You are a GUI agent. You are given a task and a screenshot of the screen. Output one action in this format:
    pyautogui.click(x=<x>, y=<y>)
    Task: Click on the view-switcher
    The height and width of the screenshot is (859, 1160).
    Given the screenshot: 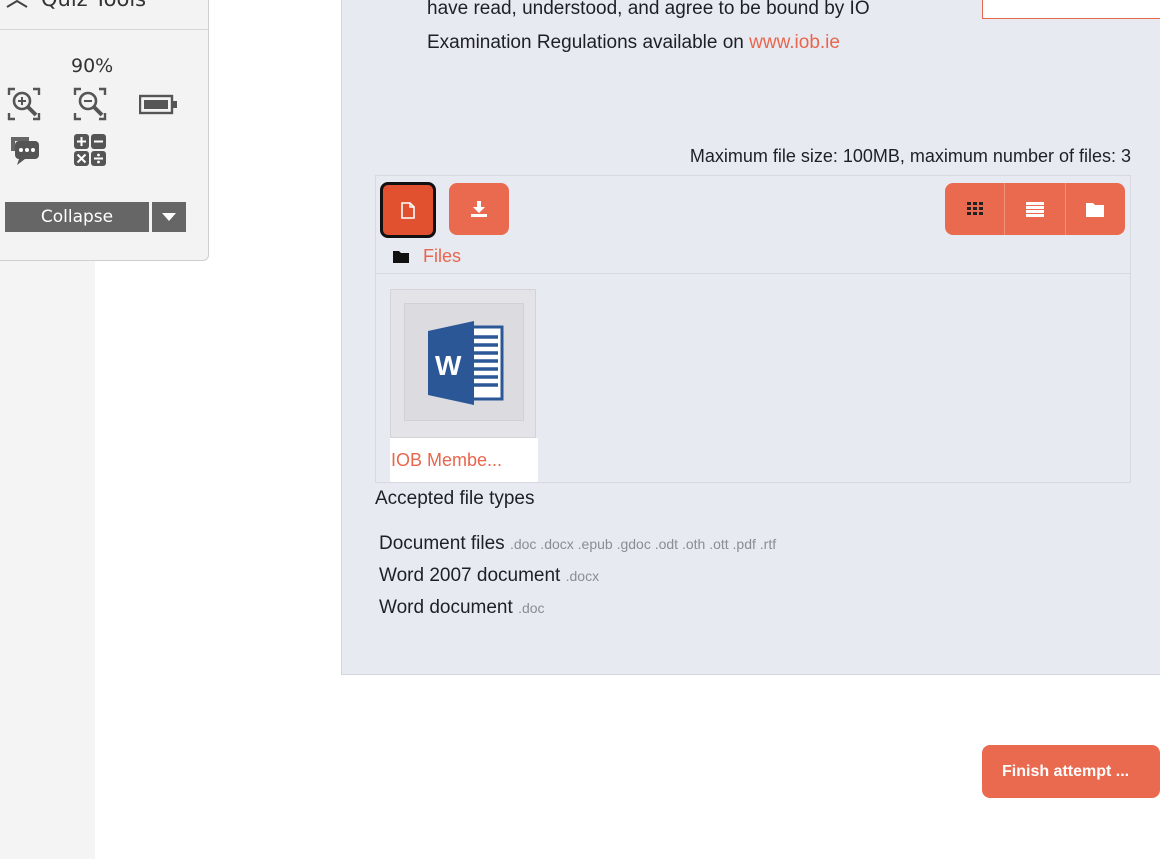 What is the action you would take?
    pyautogui.click(x=1035, y=209)
    